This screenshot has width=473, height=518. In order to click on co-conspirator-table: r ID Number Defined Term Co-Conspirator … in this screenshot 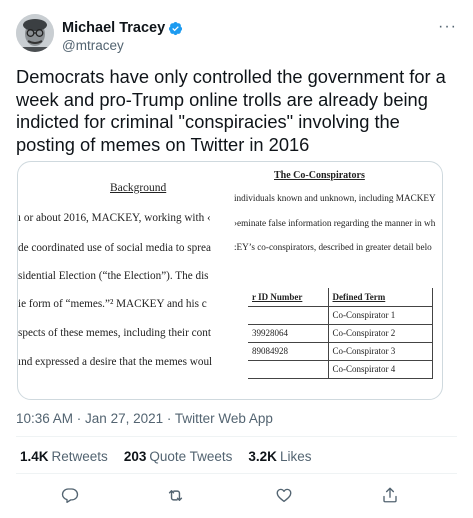, I will do `click(340, 333)`.